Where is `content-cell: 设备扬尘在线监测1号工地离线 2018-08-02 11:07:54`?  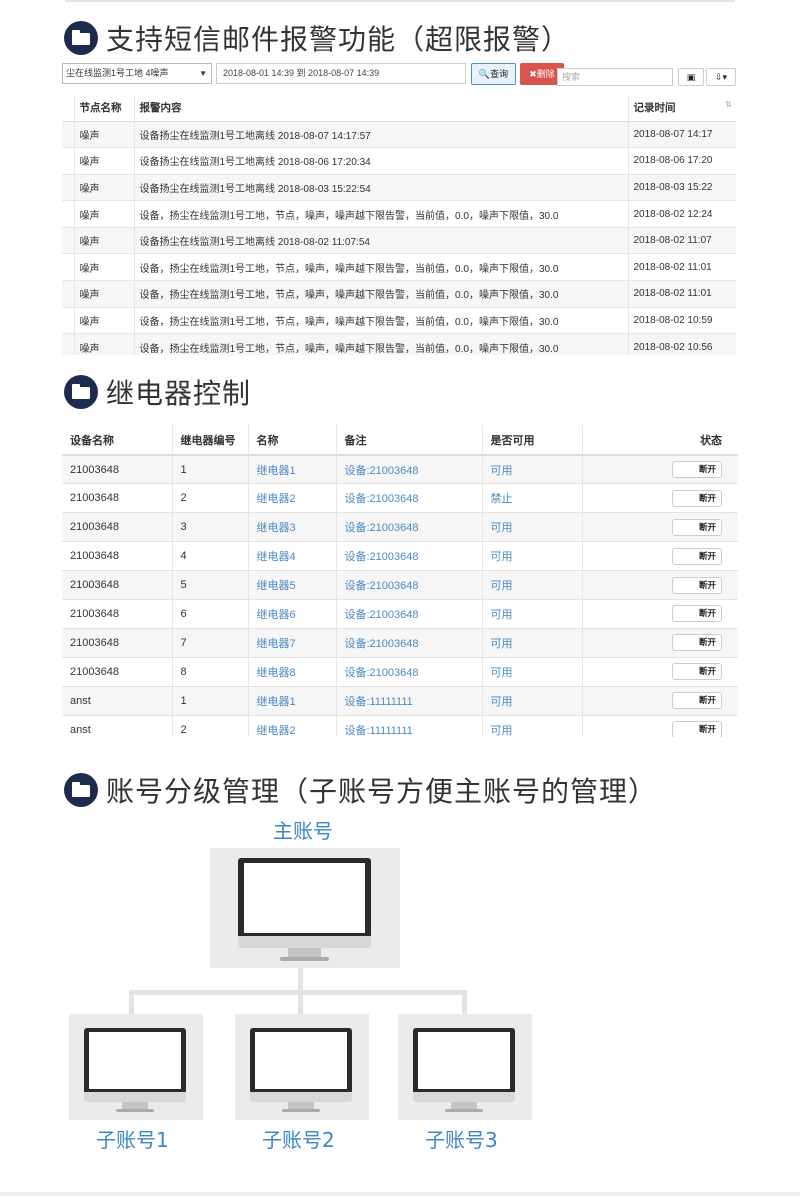
content-cell: 设备扬尘在线监测1号工地离线 2018-08-02 11:07:54 is located at coordinates (380, 240).